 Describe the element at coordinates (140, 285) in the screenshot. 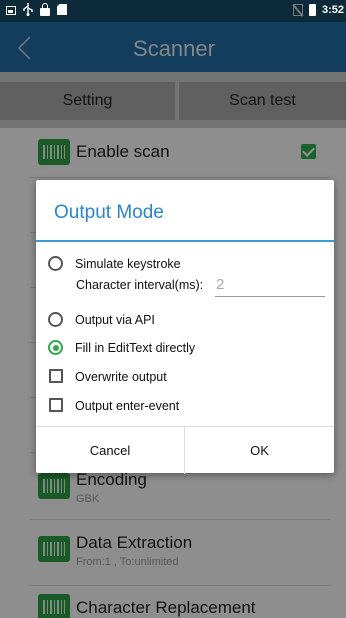

I see `character-interval-label: Character interval(ms):` at that location.